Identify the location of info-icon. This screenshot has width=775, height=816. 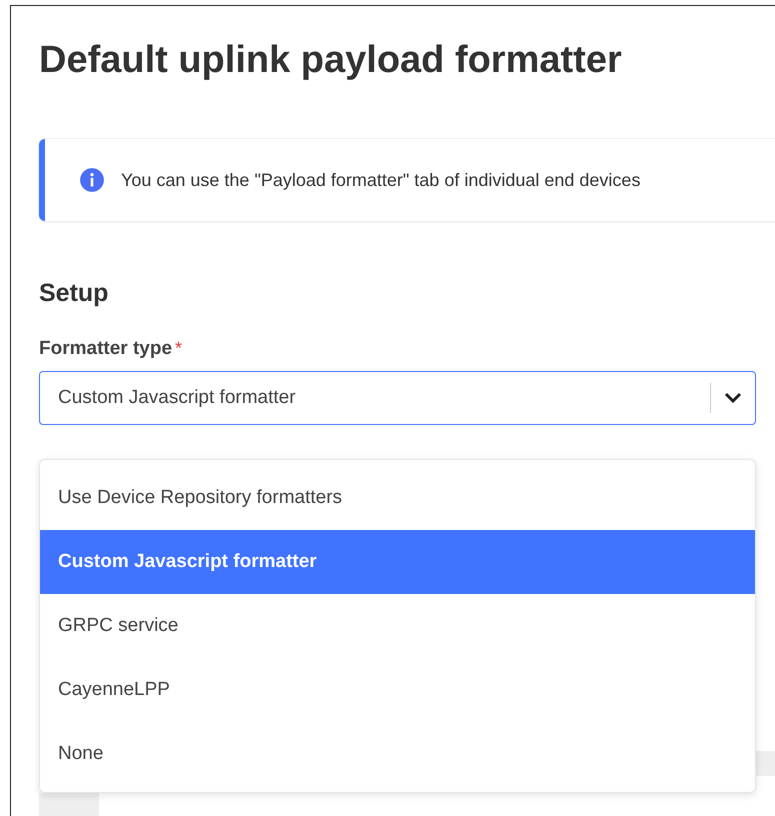
(92, 180).